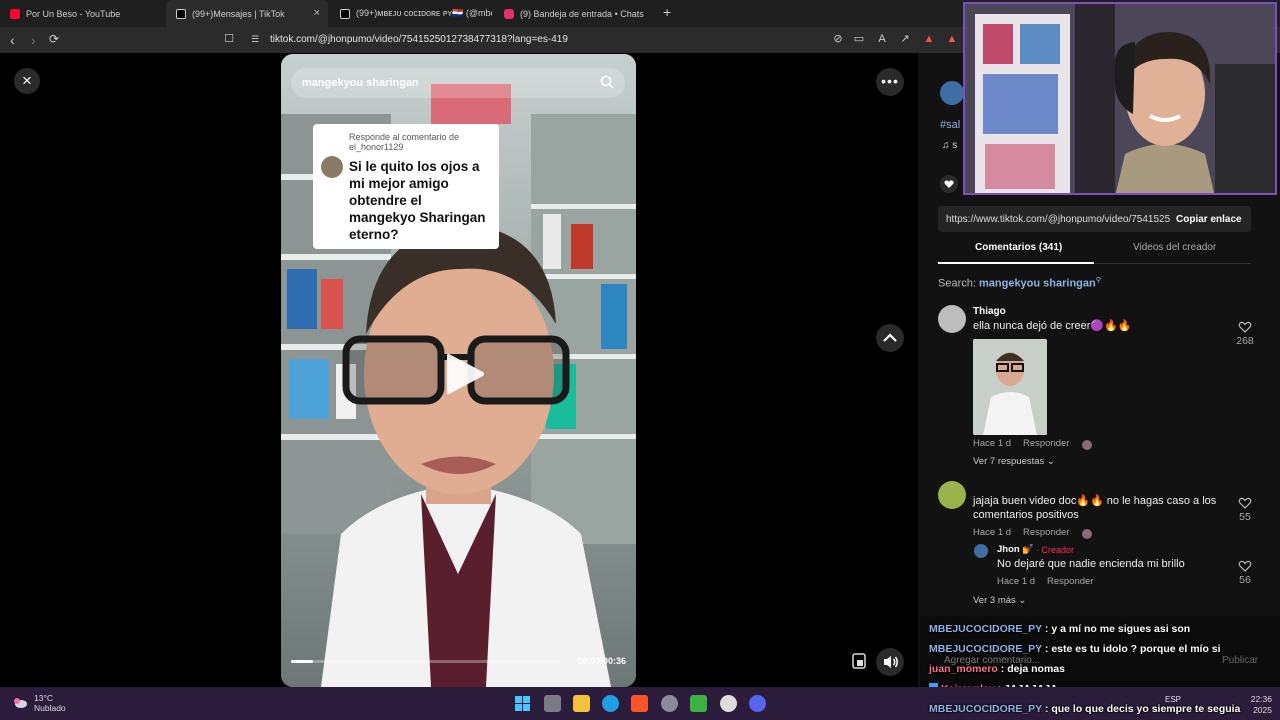 This screenshot has height=720, width=1280. What do you see at coordinates (1117, 629) in the screenshot?
I see `chat-text: : y a mí no me sigues asi son` at bounding box center [1117, 629].